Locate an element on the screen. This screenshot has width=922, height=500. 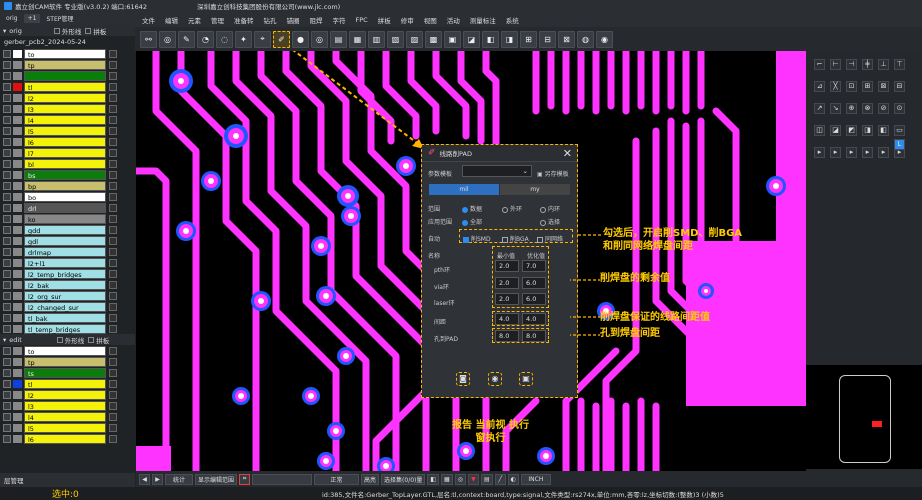
right-tool-icon: ⊠ is located at coordinates (883, 86).